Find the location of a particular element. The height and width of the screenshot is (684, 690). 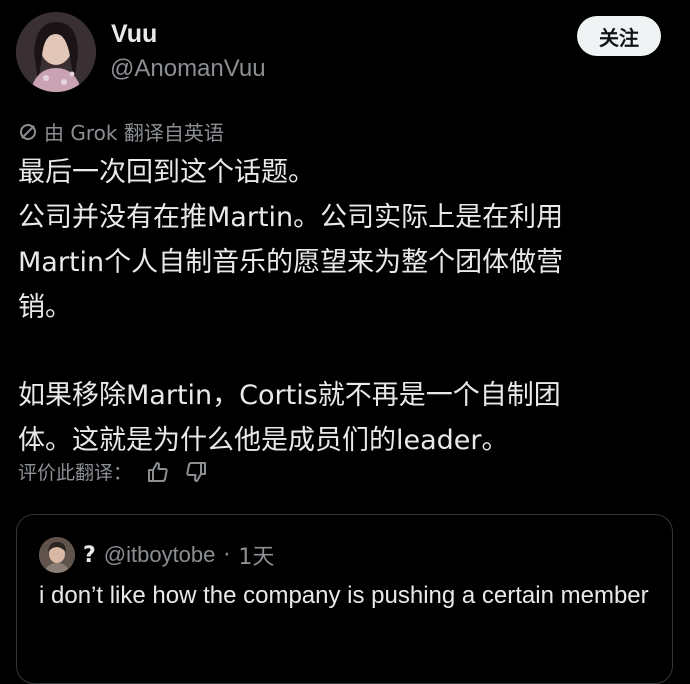

post-line: 如果移除Martin，Cortis就不再是一个自制团 is located at coordinates (289, 395).